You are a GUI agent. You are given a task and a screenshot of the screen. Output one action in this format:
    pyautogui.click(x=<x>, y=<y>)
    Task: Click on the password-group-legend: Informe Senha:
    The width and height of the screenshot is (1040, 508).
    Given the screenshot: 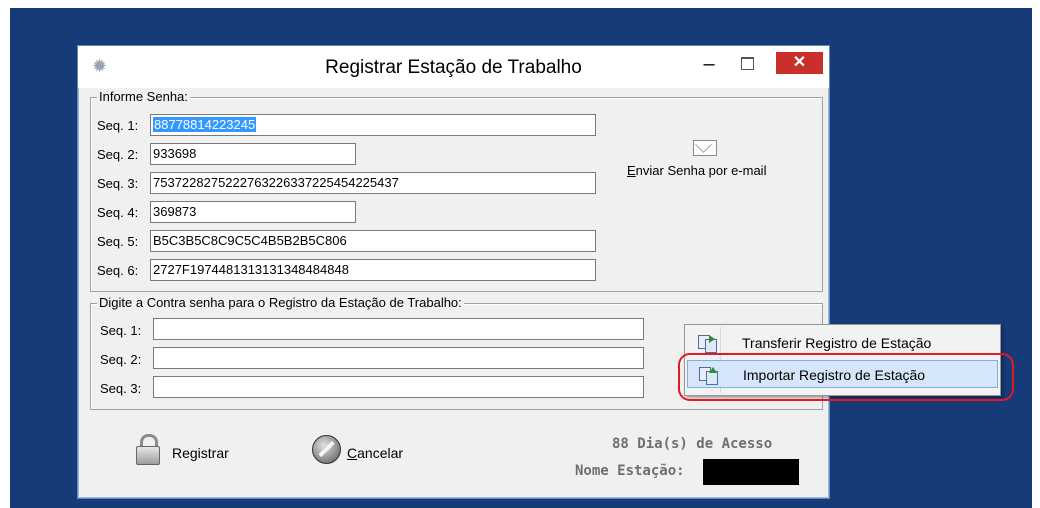 What is the action you would take?
    pyautogui.click(x=143, y=96)
    